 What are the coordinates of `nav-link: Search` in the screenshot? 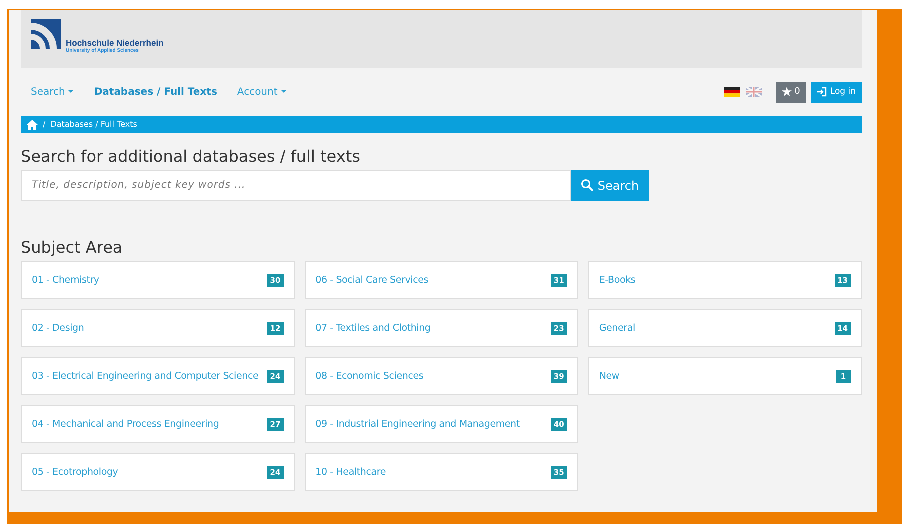 It's located at (52, 92).